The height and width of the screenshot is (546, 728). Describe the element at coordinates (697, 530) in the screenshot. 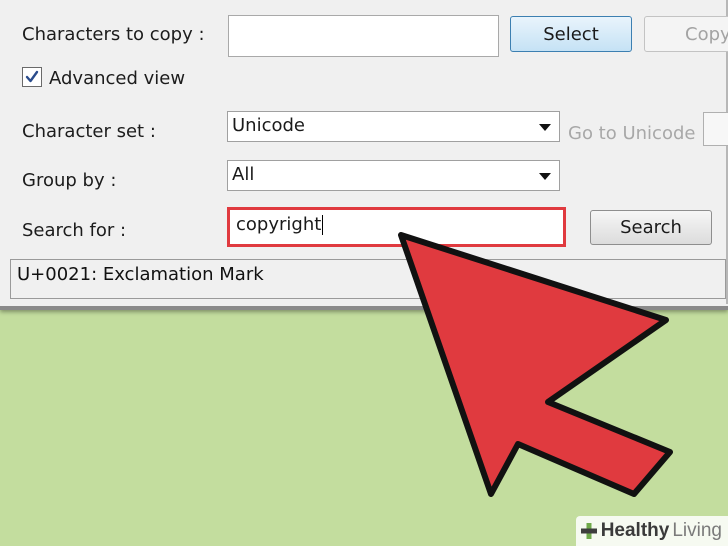

I see `watermark-text-living: Living` at that location.